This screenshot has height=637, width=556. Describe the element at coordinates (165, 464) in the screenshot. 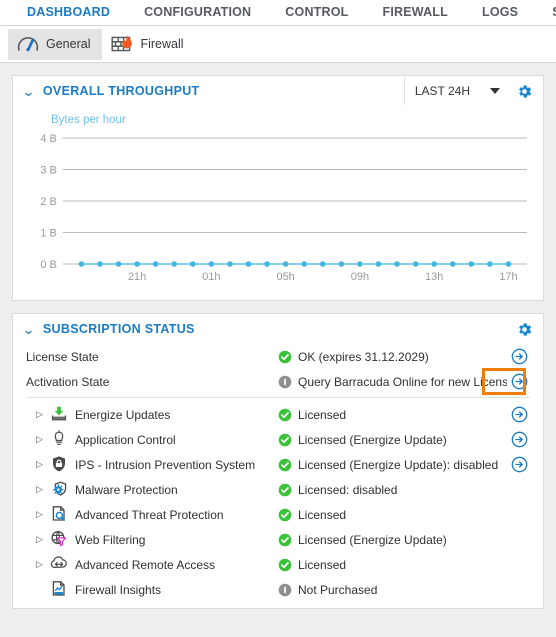

I see `row-label: IPS - Intrusion Prevention System` at that location.